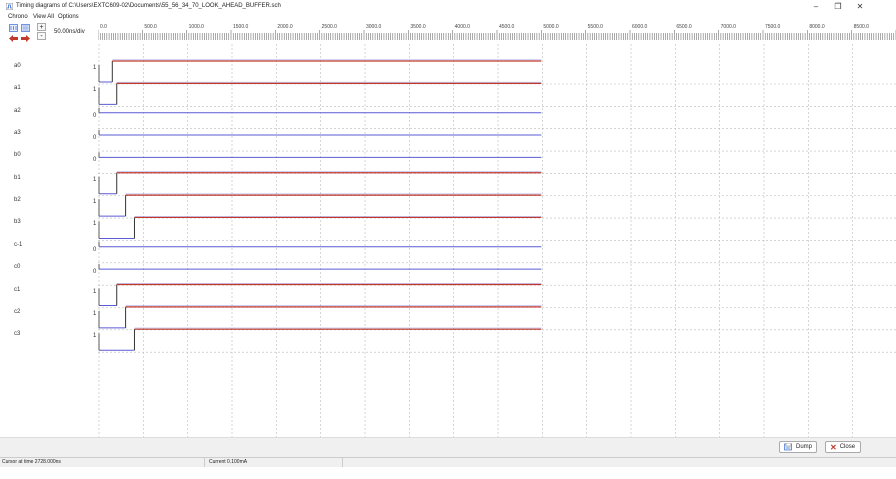  I want to click on dump-button: Dump, so click(798, 447).